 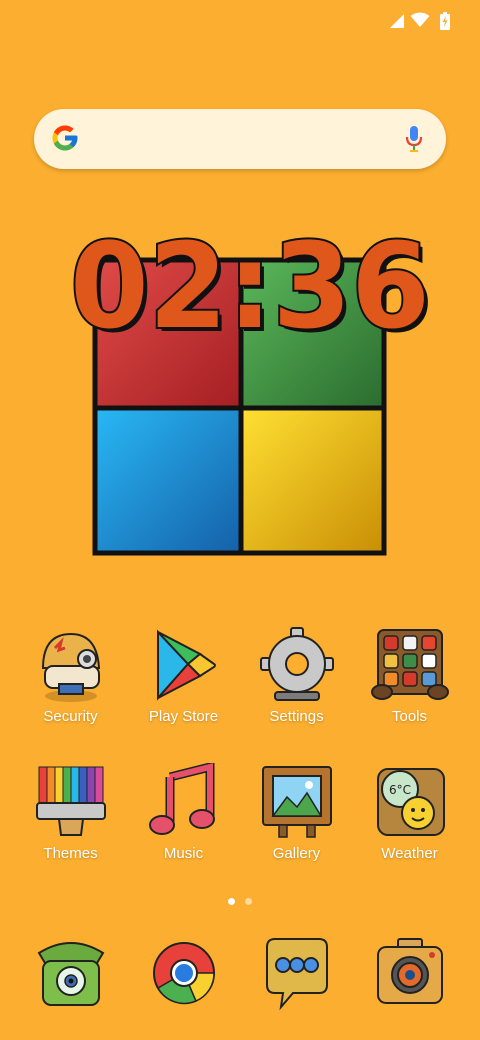 I want to click on app-label: Weather, so click(x=409, y=853).